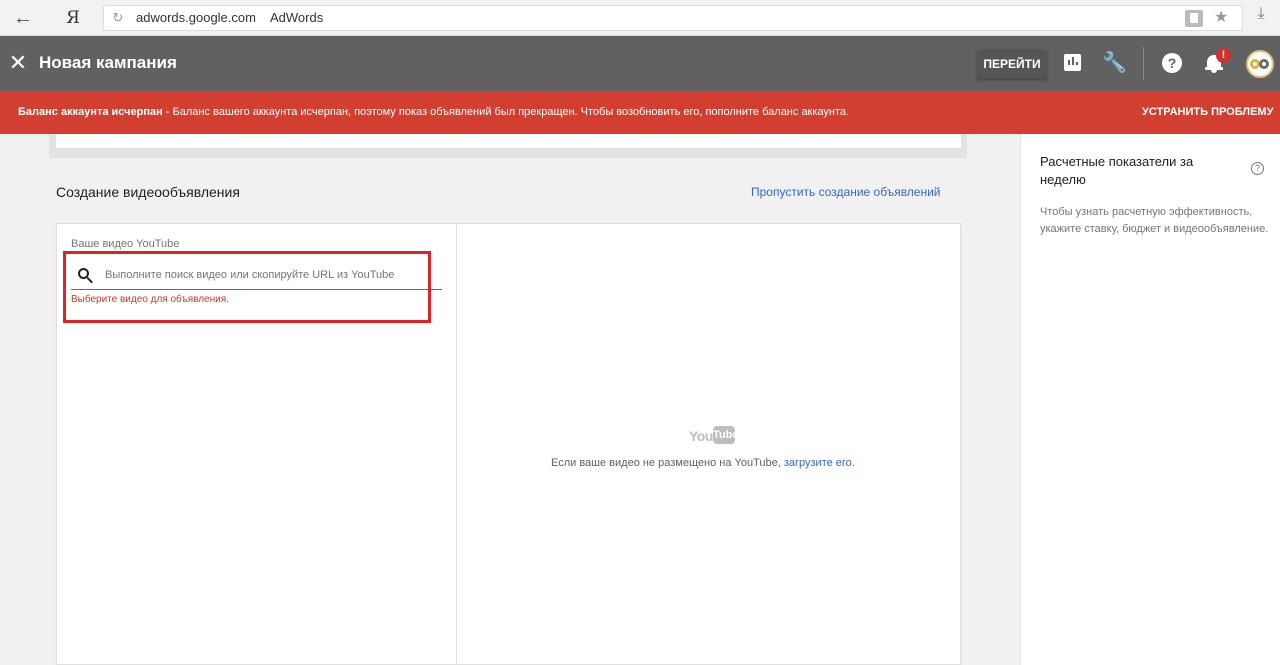 This screenshot has width=1280, height=665. I want to click on url-text: adwords.google.com, so click(196, 17).